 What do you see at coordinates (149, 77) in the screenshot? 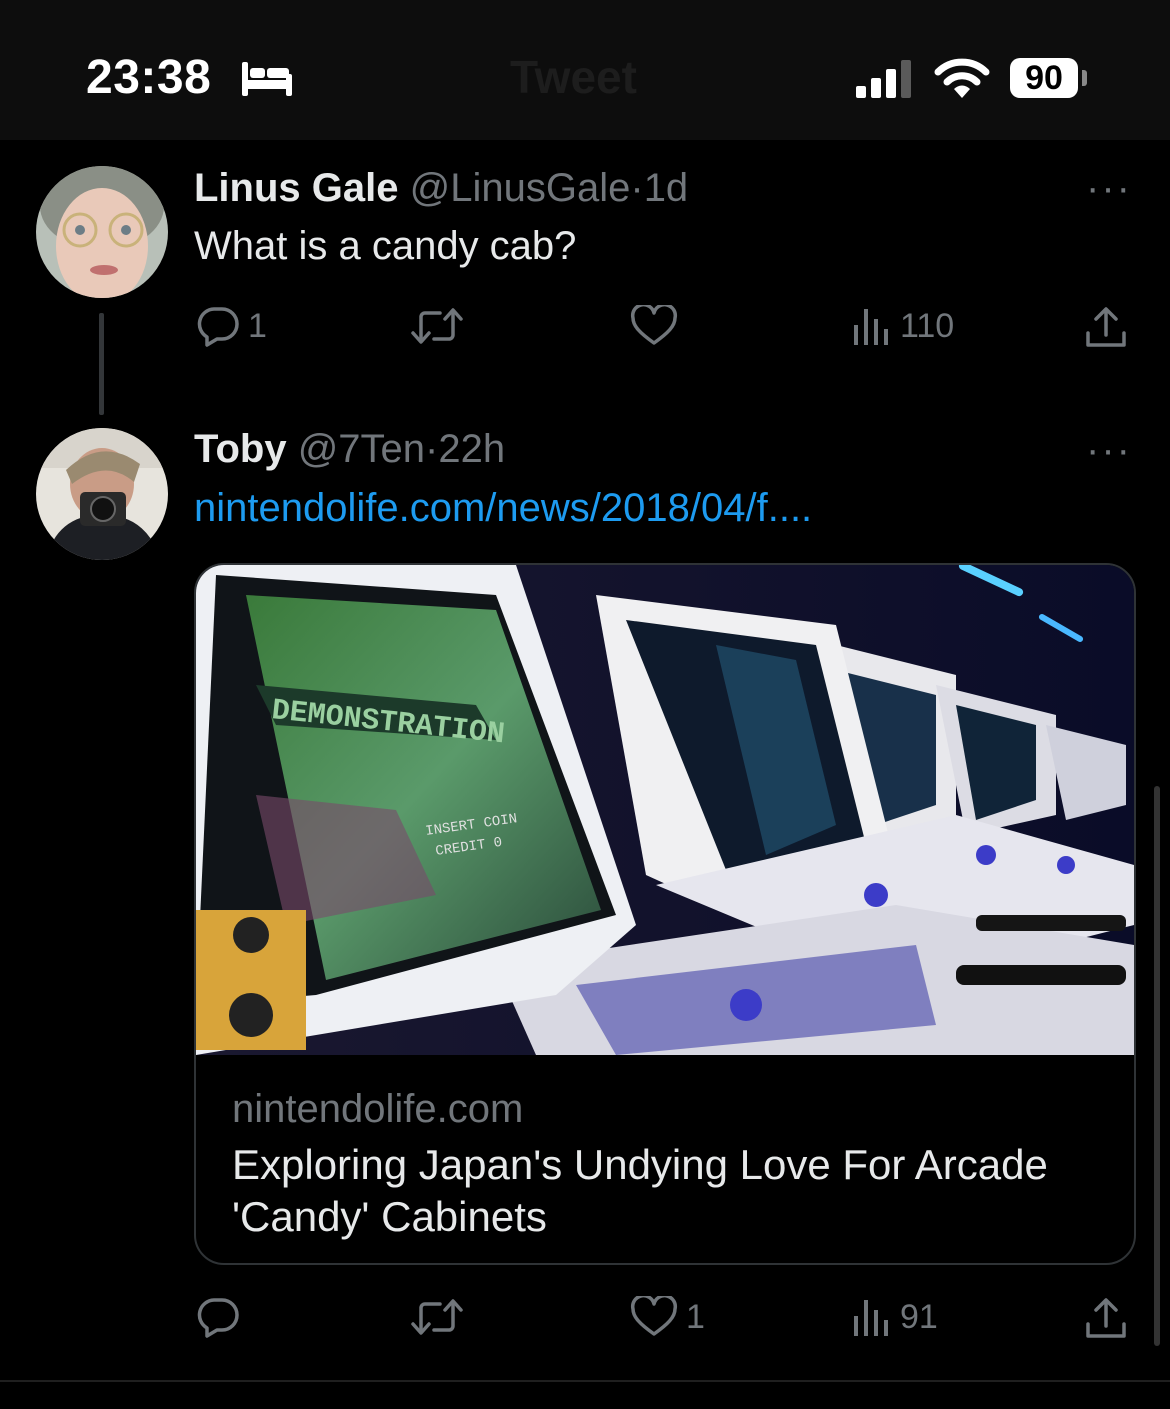
I see `status-time: 23:38` at bounding box center [149, 77].